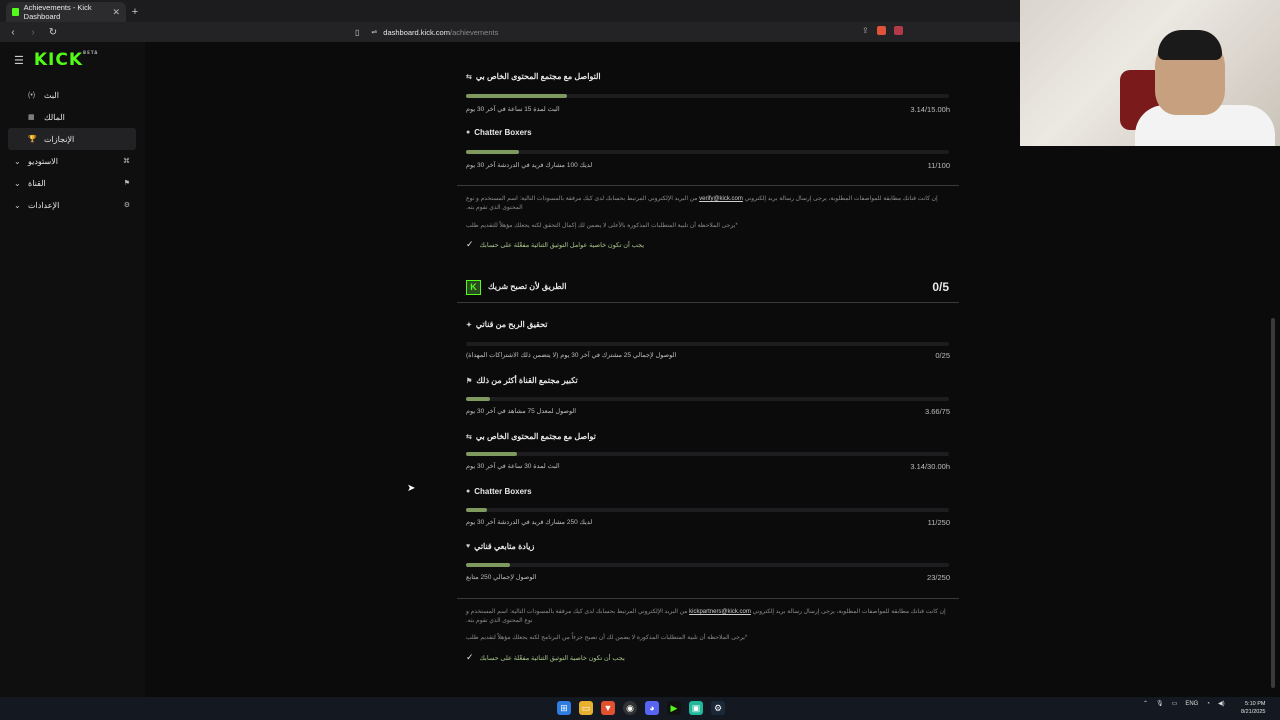  Describe the element at coordinates (469, 77) in the screenshot. I see `chat-link-icon: ⇆` at that location.